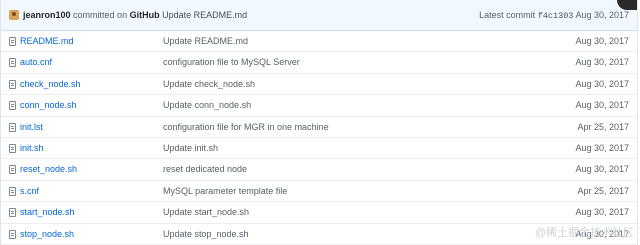  I want to click on file-name-link: README.md, so click(47, 41).